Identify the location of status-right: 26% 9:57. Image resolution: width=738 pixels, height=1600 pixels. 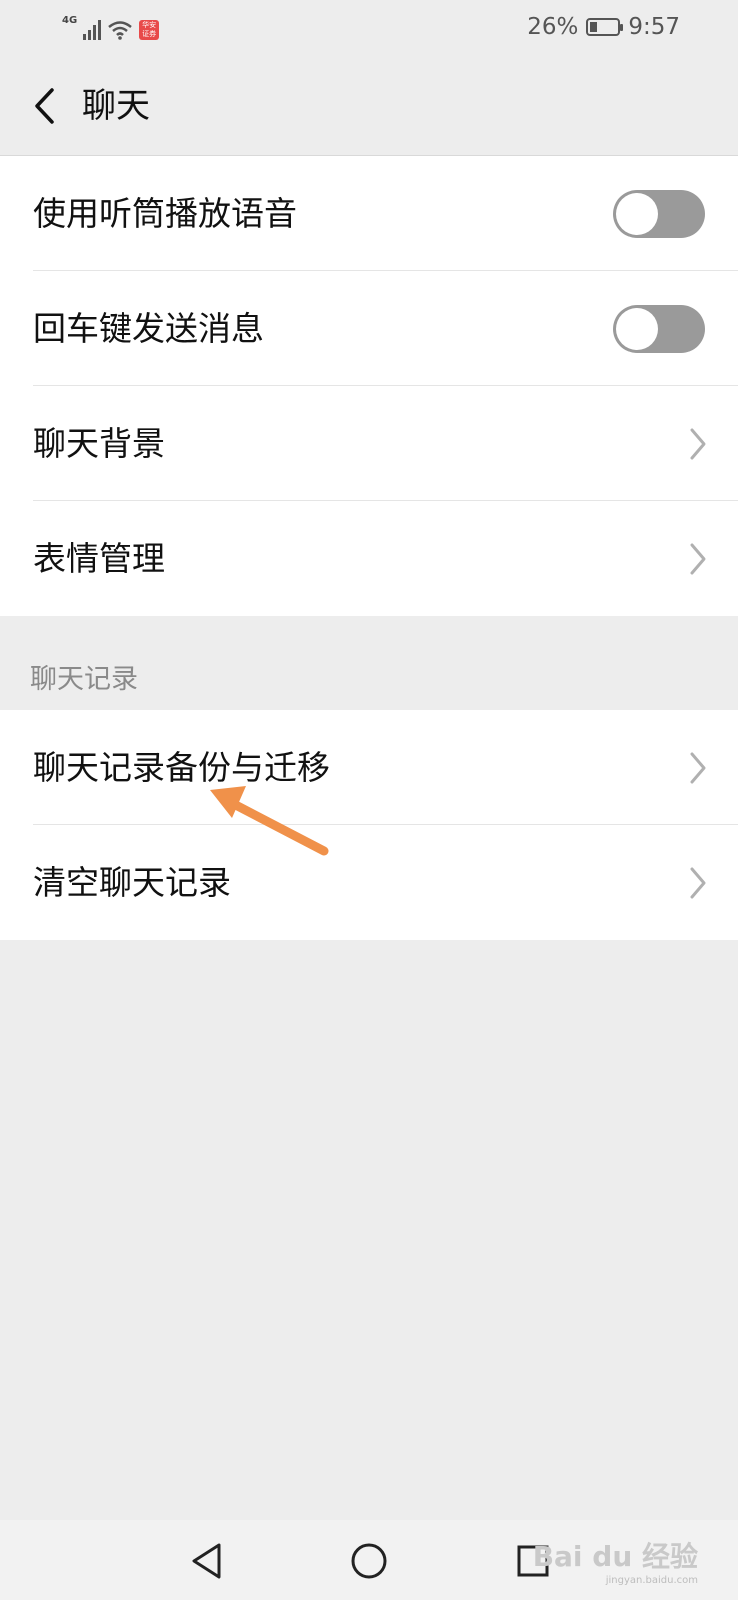
(603, 27).